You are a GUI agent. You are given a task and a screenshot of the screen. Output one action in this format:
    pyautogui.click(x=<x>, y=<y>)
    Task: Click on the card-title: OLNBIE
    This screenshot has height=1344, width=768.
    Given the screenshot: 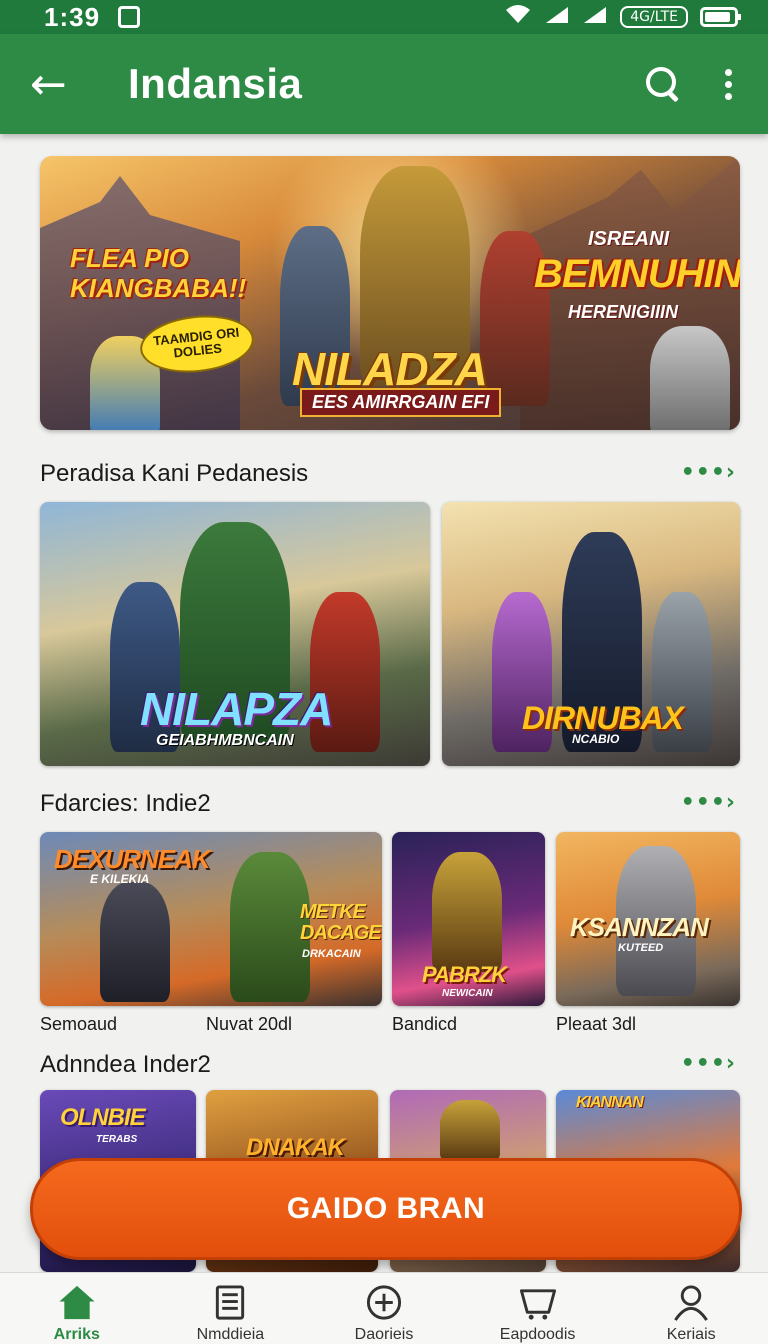 What is the action you would take?
    pyautogui.click(x=103, y=1117)
    